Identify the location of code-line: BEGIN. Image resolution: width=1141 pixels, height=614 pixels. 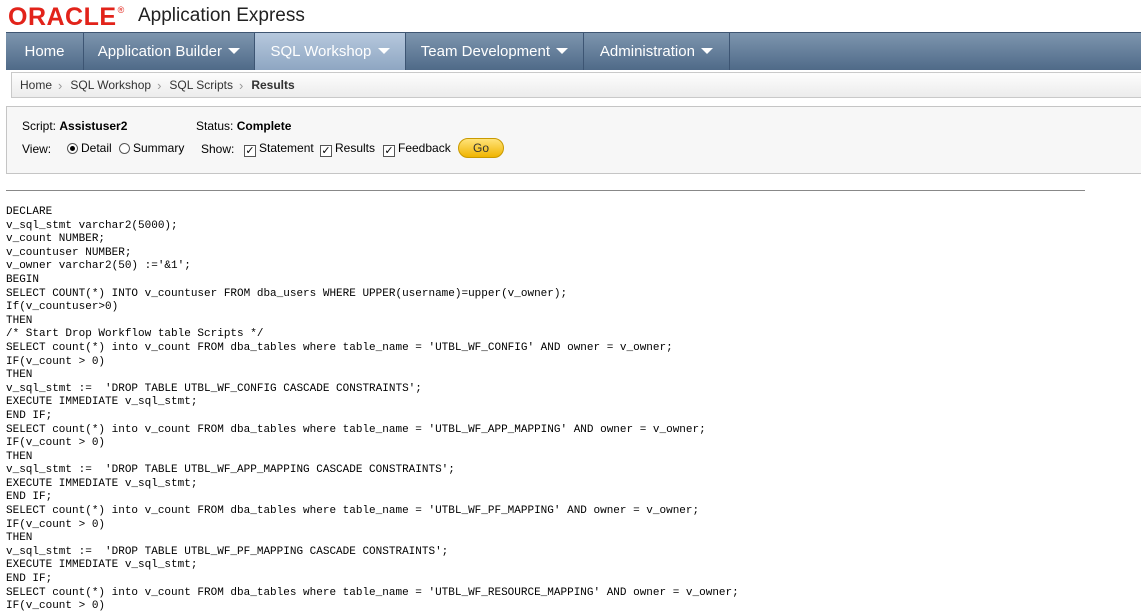
(23, 279).